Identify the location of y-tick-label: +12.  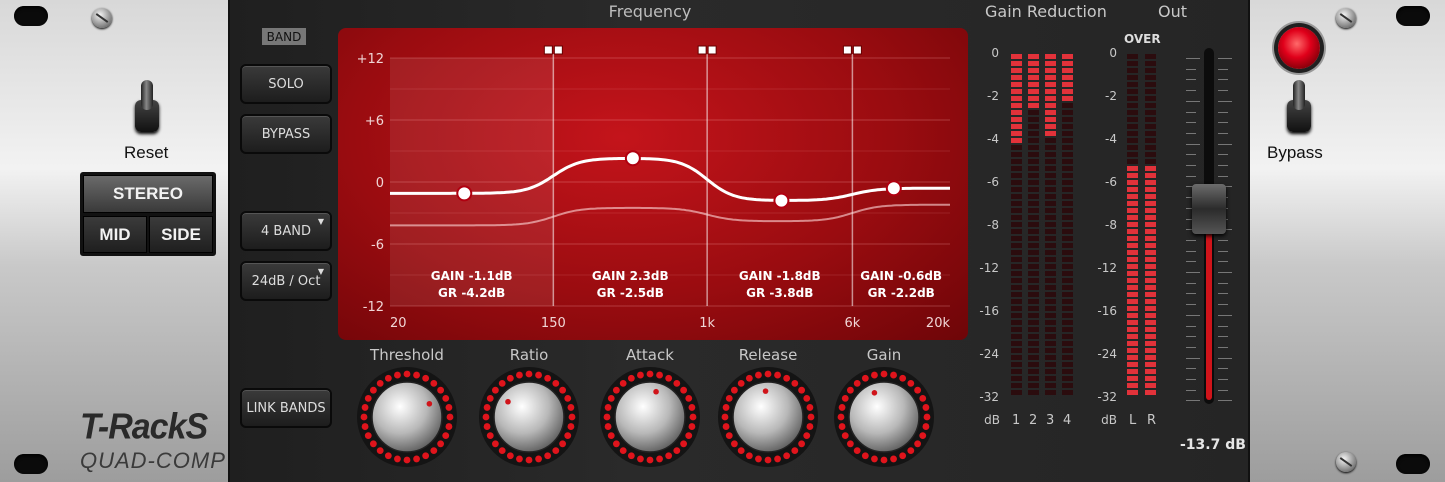
(370, 59).